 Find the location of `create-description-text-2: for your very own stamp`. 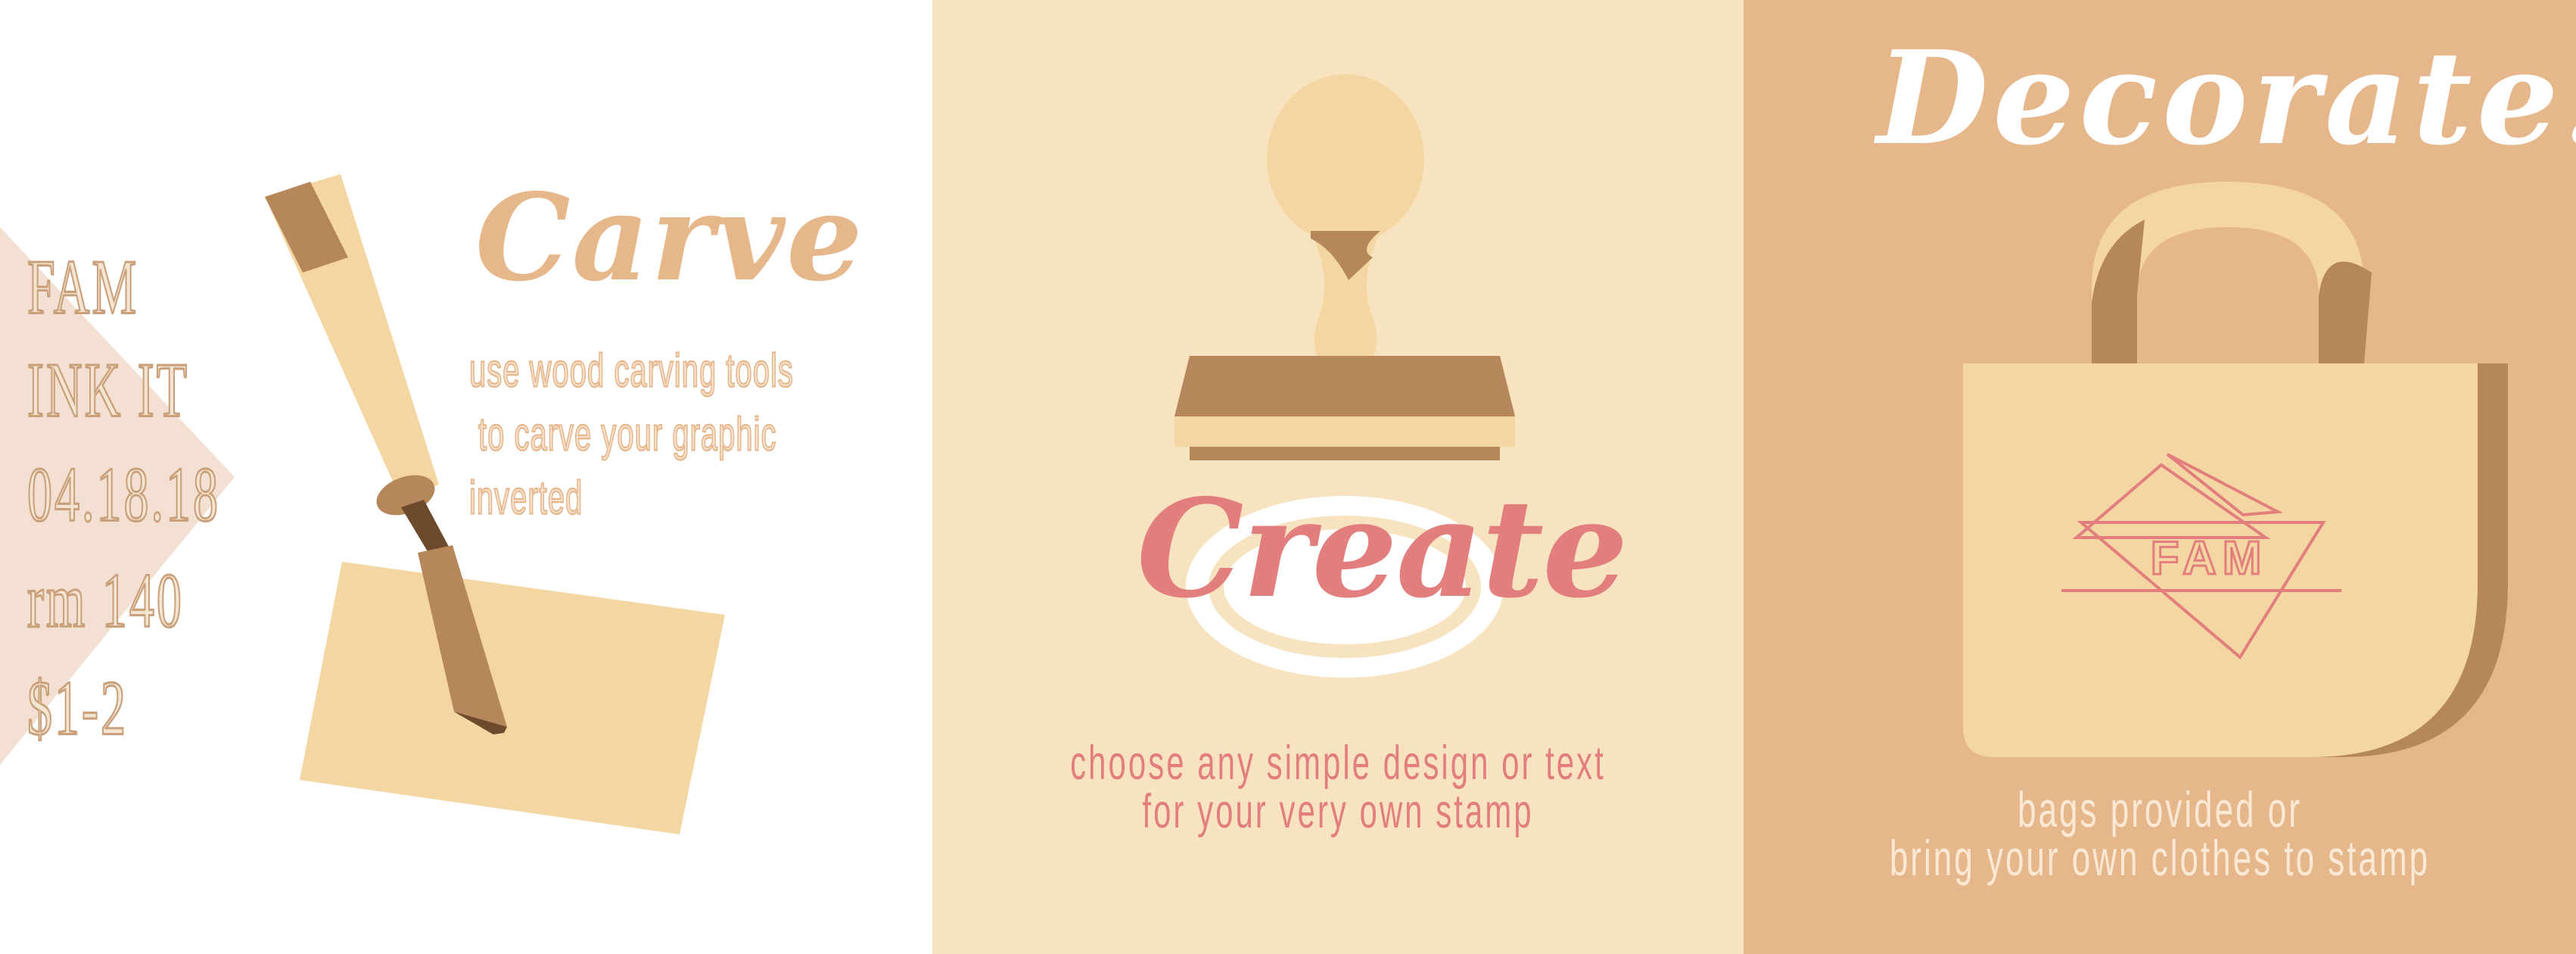

create-description-text-2: for your very own stamp is located at coordinates (1338, 811).